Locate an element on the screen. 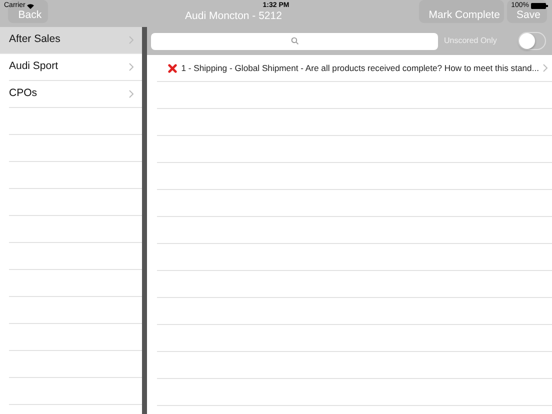 This screenshot has width=552, height=414. search-icon is located at coordinates (294, 41).